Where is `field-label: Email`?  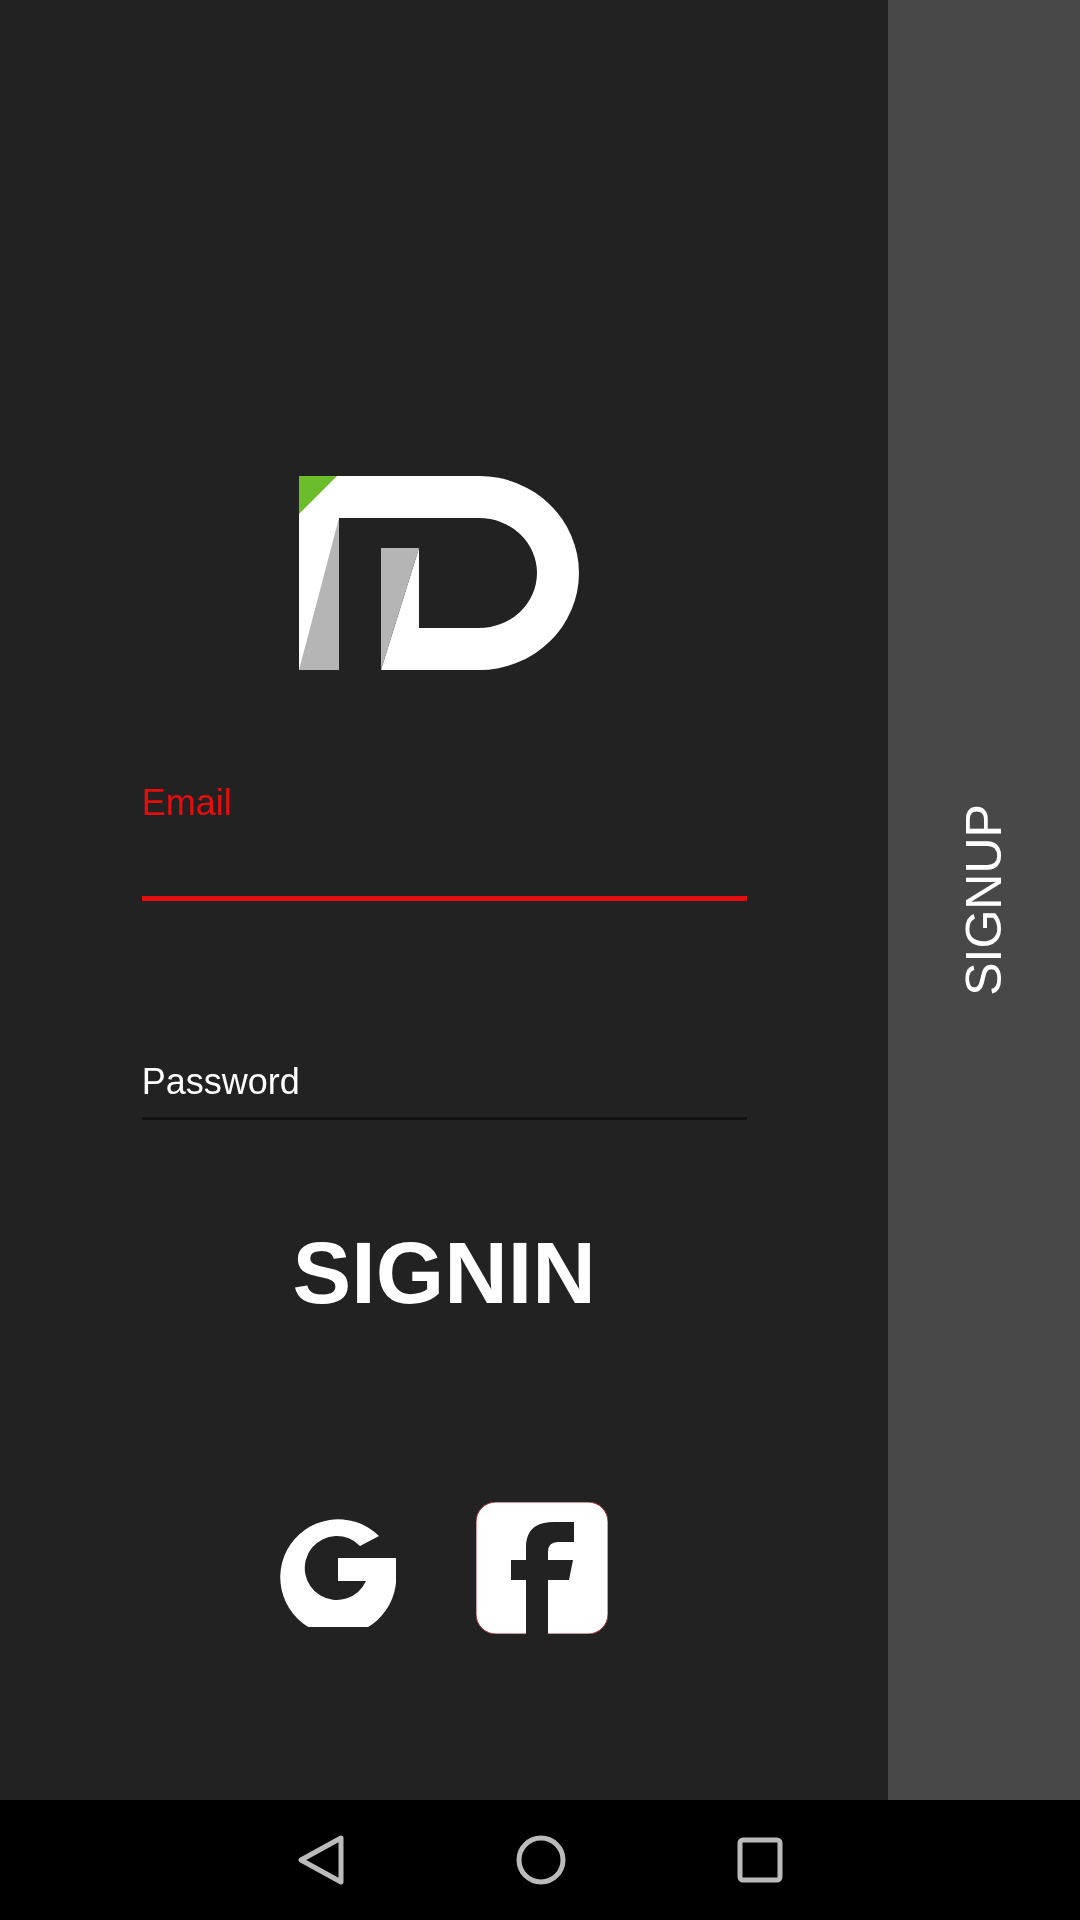
field-label: Email is located at coordinates (186, 803).